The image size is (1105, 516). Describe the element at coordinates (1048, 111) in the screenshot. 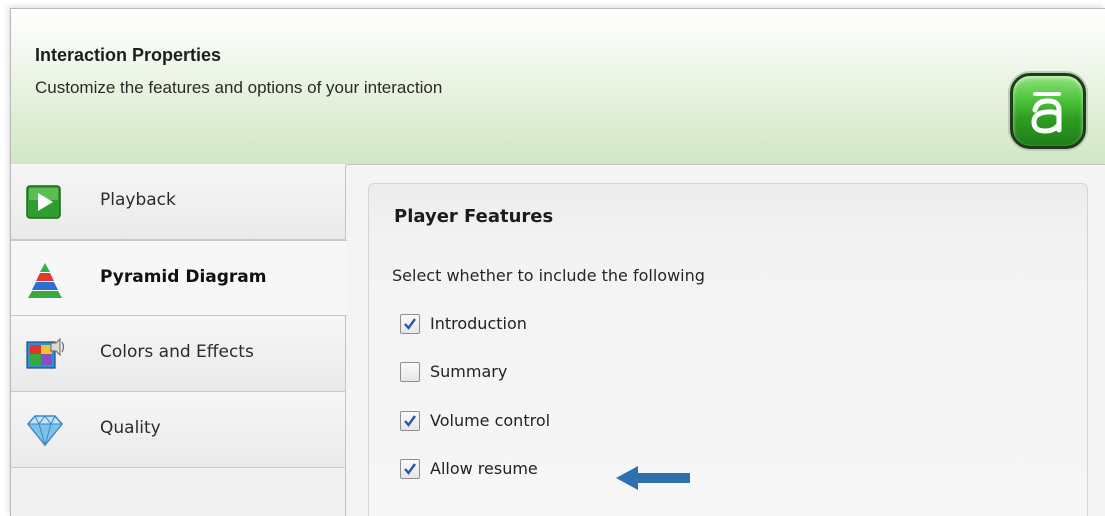

I see `articulate-logo-icon` at that location.